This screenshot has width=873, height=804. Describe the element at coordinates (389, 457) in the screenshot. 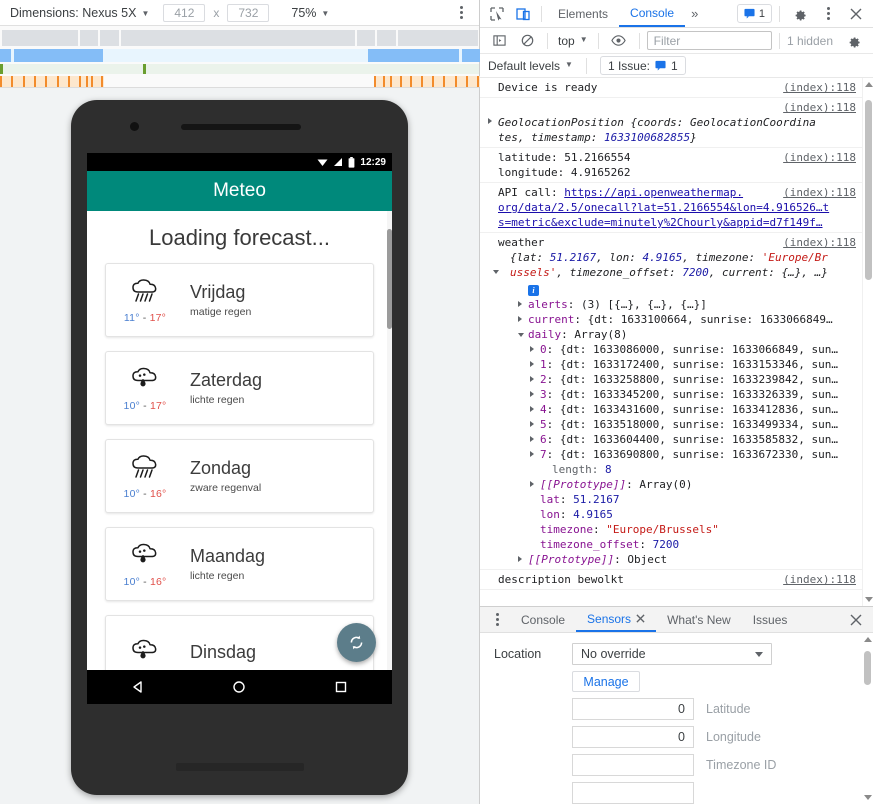

I see `phone-content-scrollbar` at that location.